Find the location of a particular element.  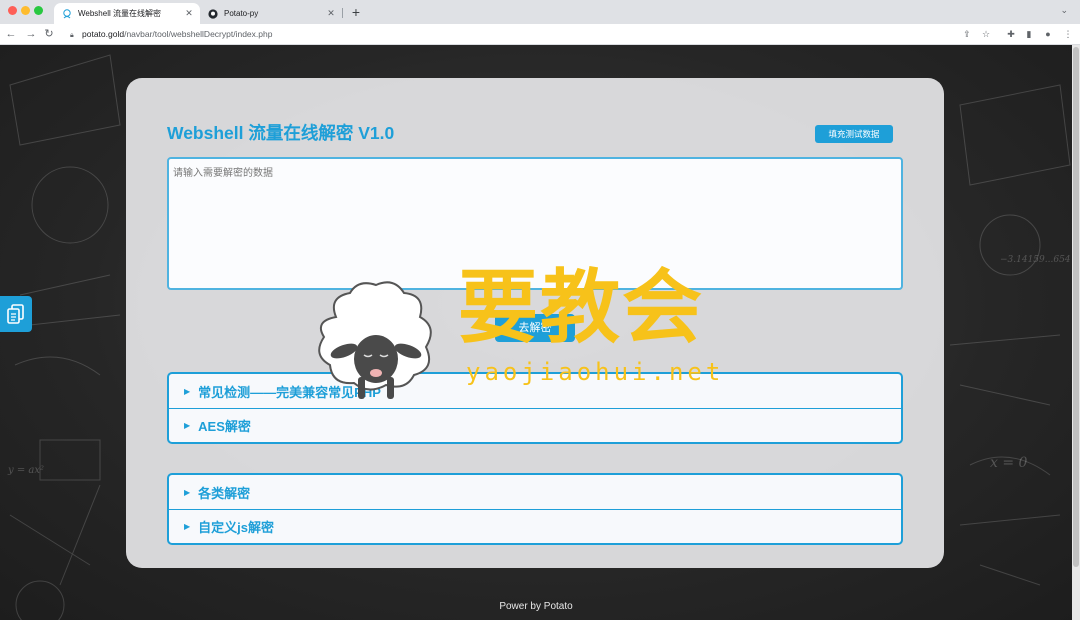

page-scrollbar is located at coordinates (1076, 332).